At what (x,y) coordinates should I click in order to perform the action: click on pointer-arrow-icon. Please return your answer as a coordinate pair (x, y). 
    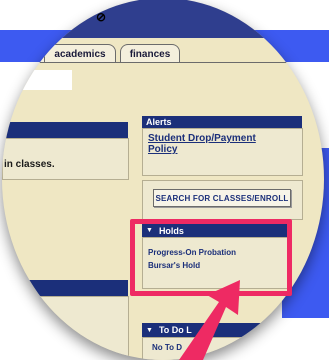
    Looking at the image, I should click on (209, 320).